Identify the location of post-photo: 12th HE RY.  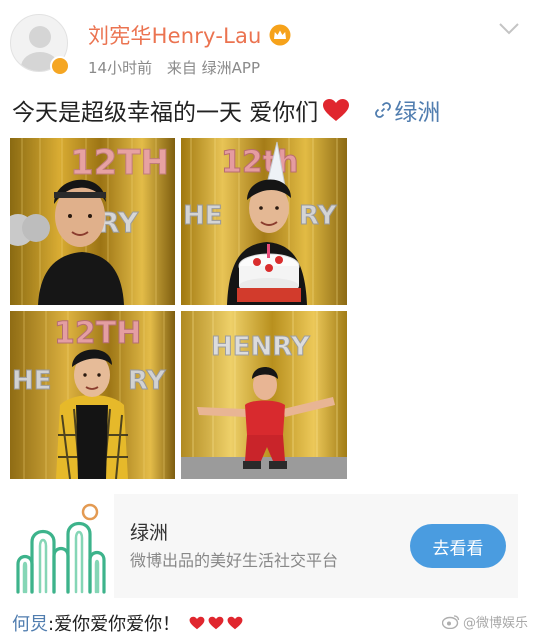
(264, 221).